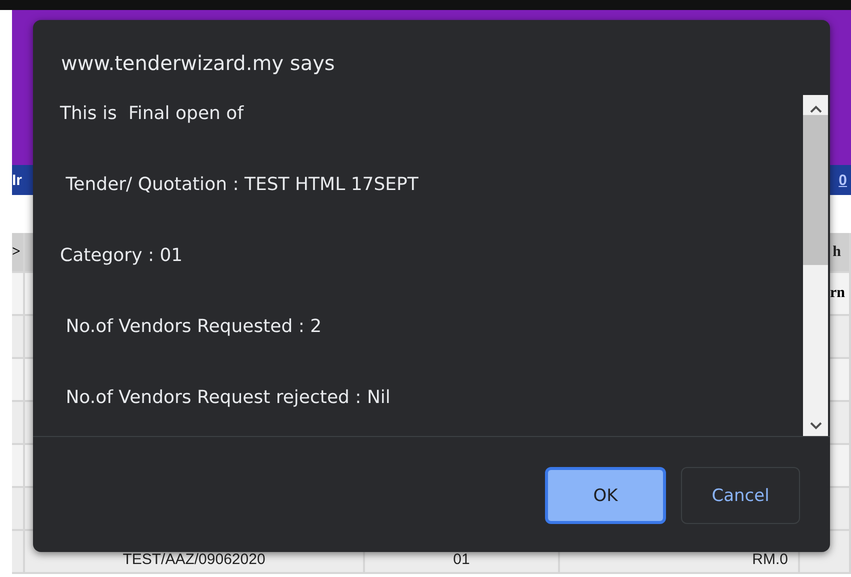 The width and height of the screenshot is (851, 577). What do you see at coordinates (193, 326) in the screenshot?
I see `message-line: No.of Vendors Requested : 2` at bounding box center [193, 326].